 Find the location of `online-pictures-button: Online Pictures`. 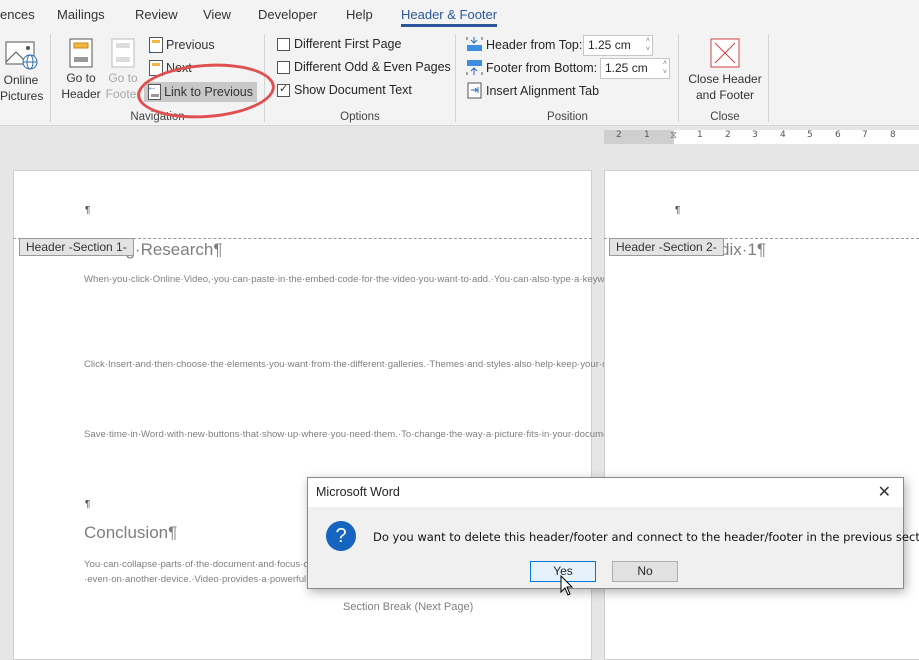

online-pictures-button: Online Pictures is located at coordinates (22, 72).